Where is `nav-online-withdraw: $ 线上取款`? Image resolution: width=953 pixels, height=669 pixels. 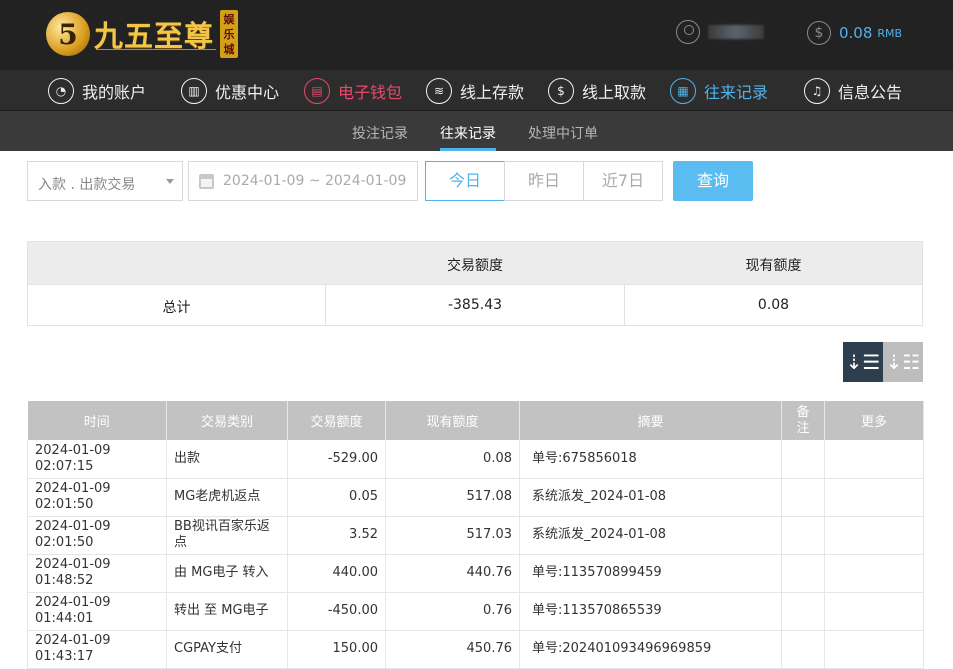
nav-online-withdraw: $ 线上取款 is located at coordinates (597, 91).